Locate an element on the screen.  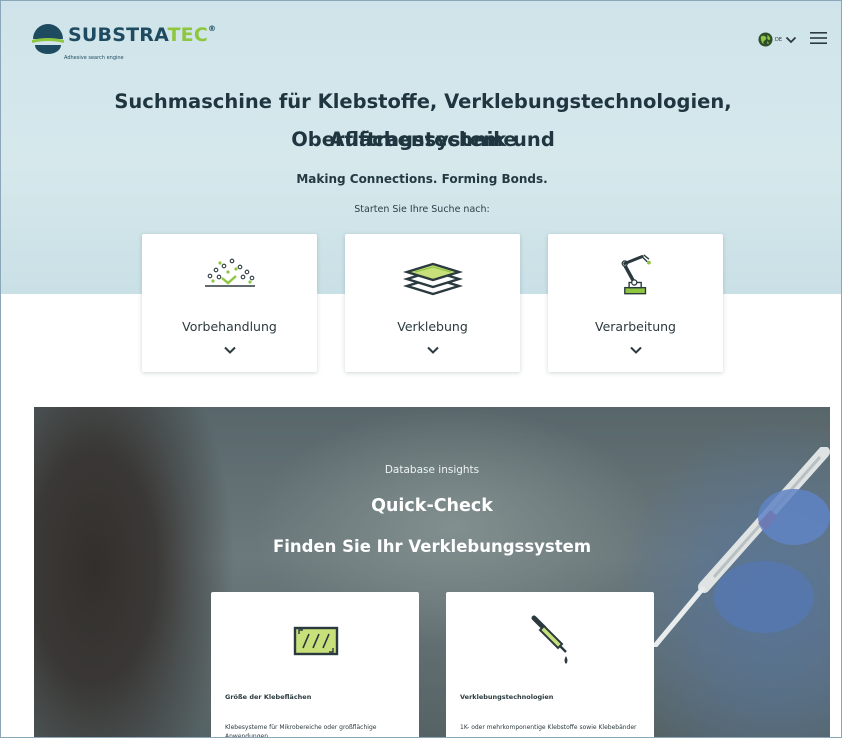
category-card-verarbeitung: Verarbeitung is located at coordinates (635, 303).